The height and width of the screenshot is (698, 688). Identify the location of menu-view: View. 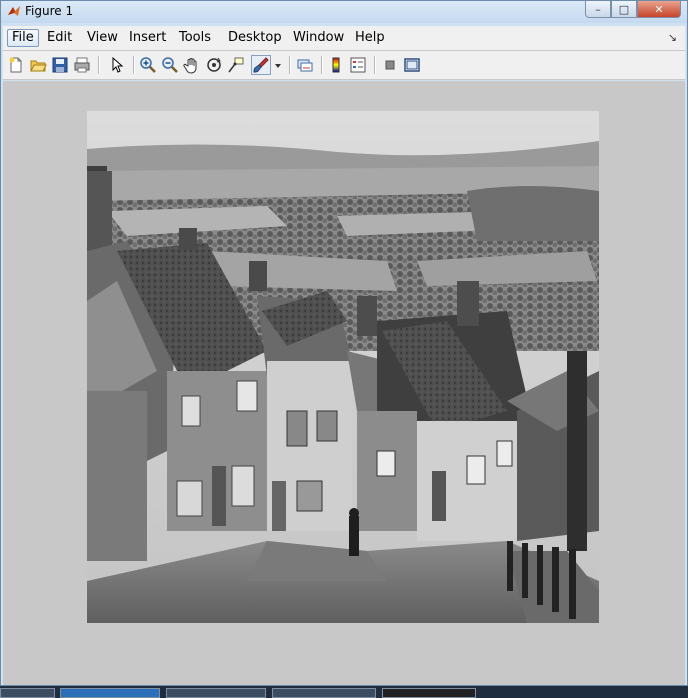
(102, 38).